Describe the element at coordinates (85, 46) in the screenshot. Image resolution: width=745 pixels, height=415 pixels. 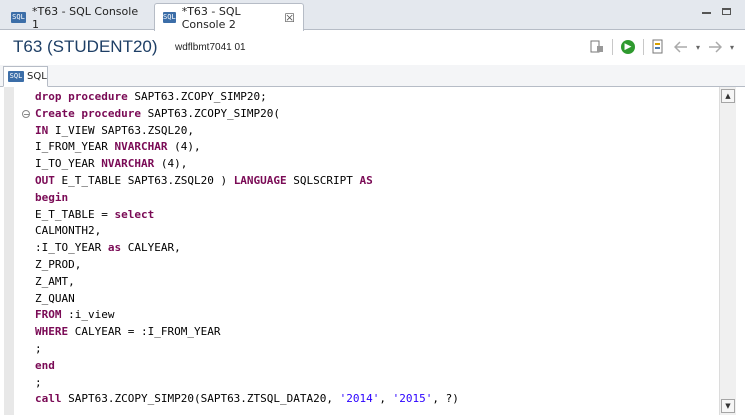
I see `connection-title: T63 (STUDENT20)` at that location.